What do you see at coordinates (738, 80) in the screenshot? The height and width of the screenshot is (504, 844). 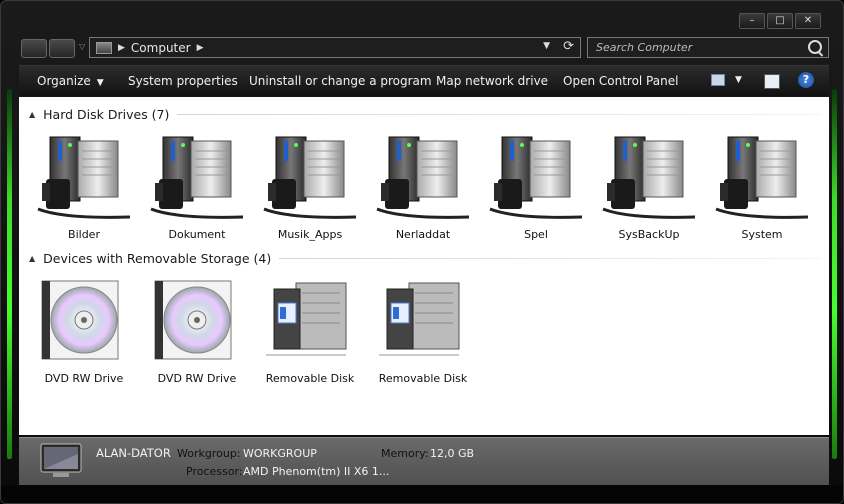 I see `view-options-dropdown-icon: ▼` at bounding box center [738, 80].